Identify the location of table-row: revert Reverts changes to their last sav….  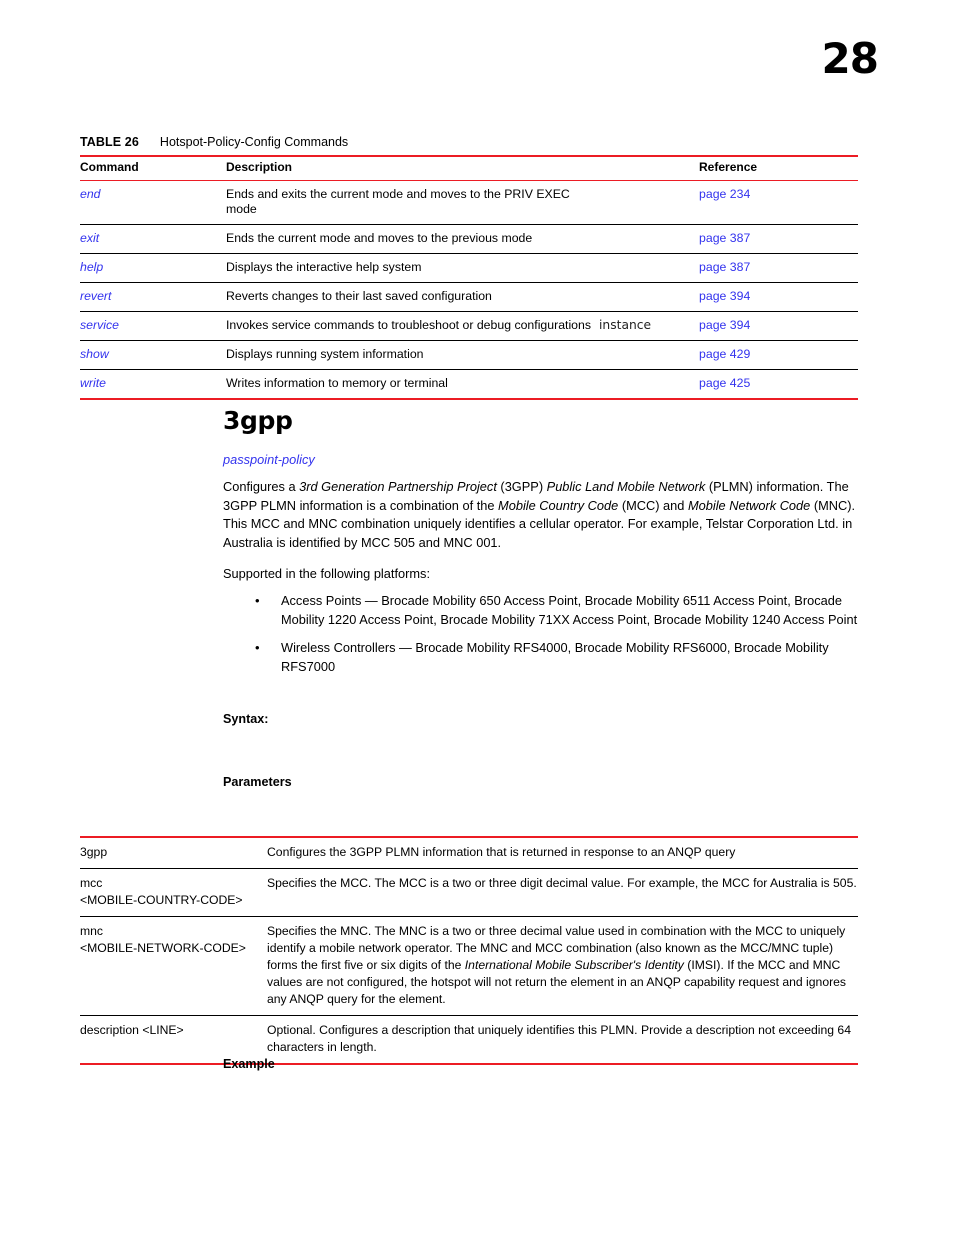
(469, 297).